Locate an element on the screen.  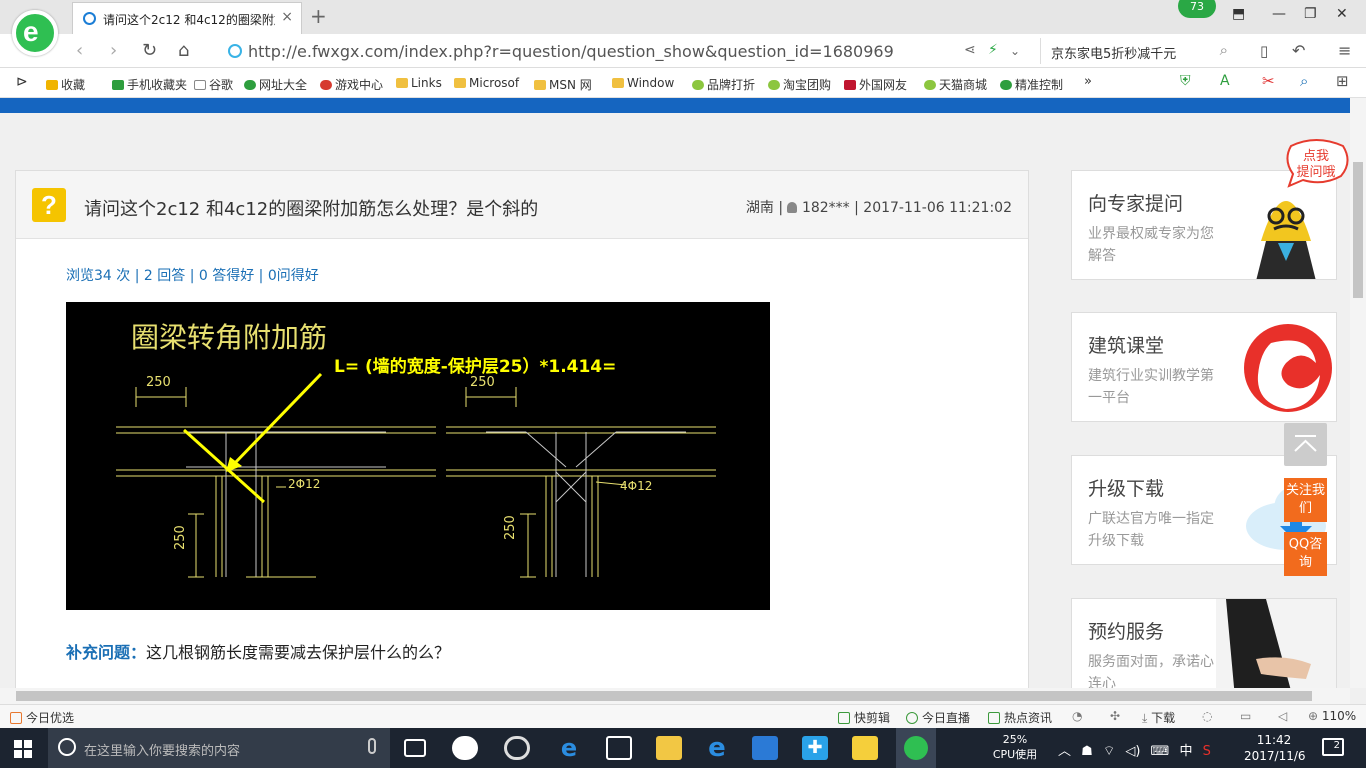
browser-logo-icon: e is located at coordinates (35, 33).